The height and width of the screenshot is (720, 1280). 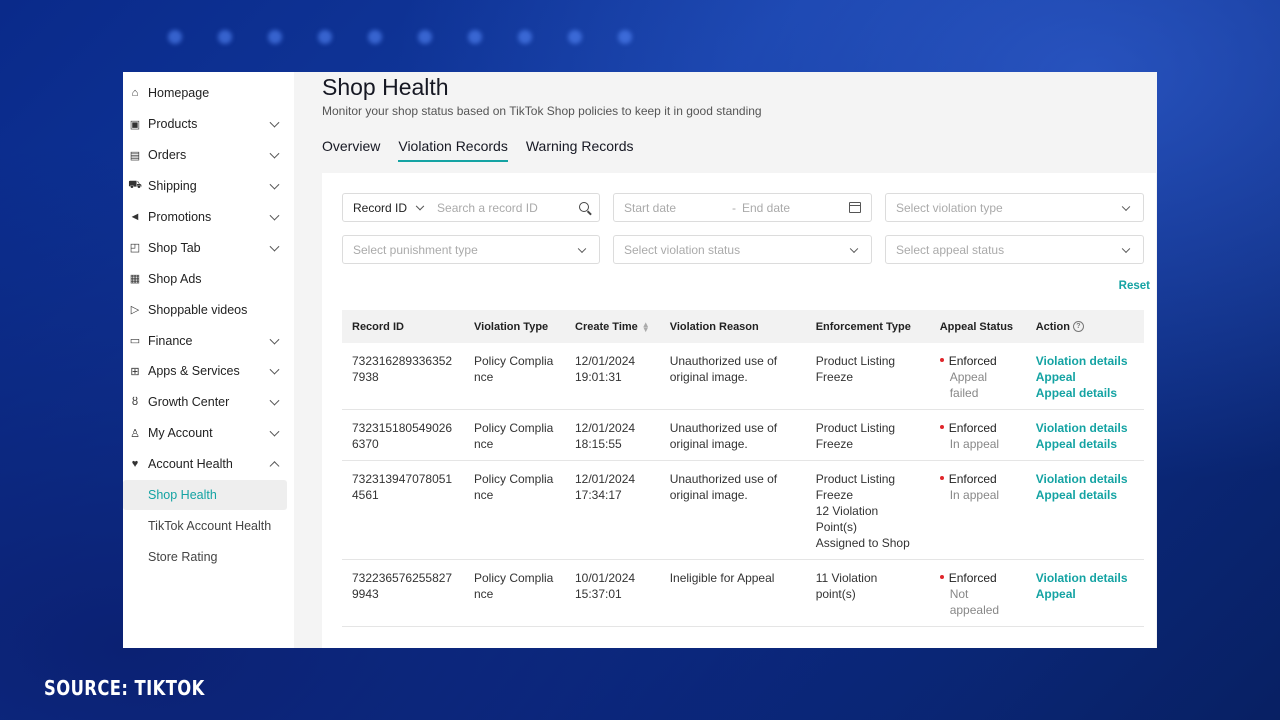 What do you see at coordinates (208, 340) in the screenshot?
I see `sidebar-item-finance: ▭ Finance` at bounding box center [208, 340].